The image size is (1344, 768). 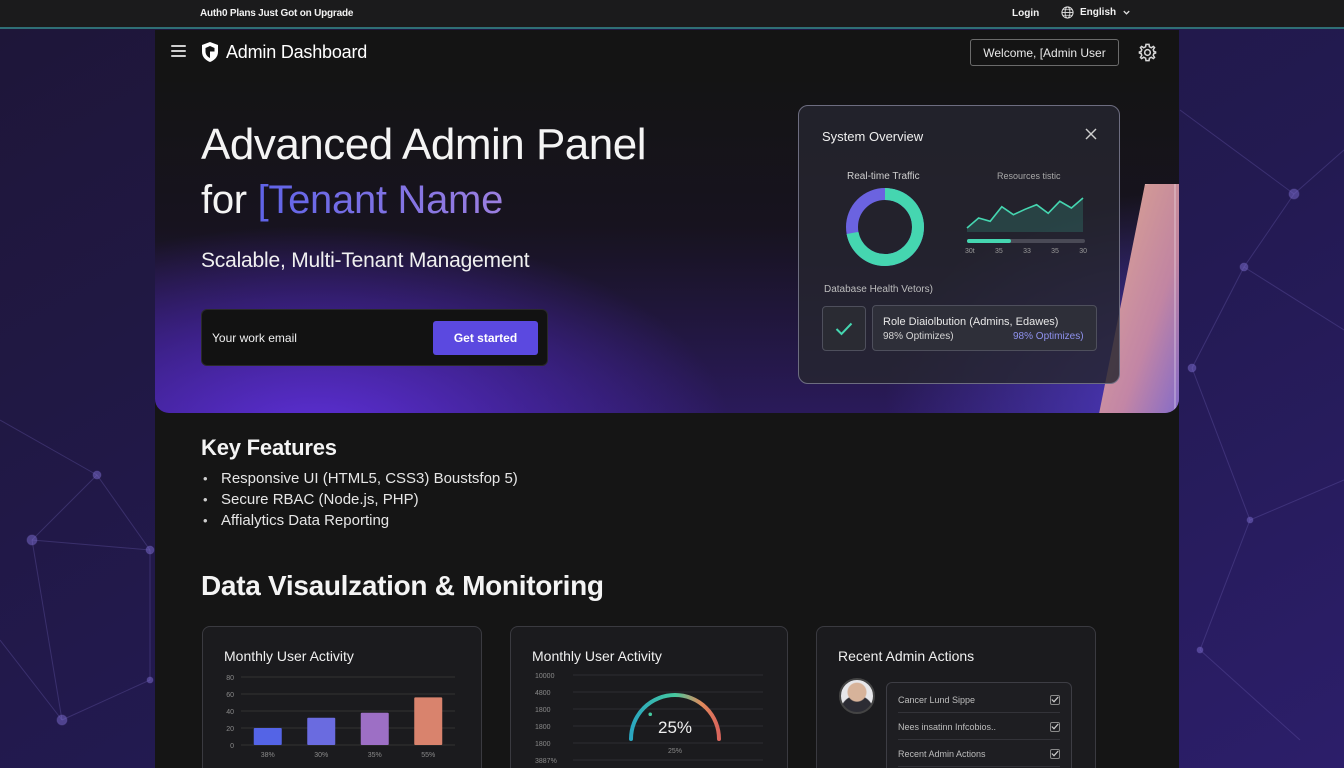 I want to click on signup-form: Get started, so click(x=374, y=337).